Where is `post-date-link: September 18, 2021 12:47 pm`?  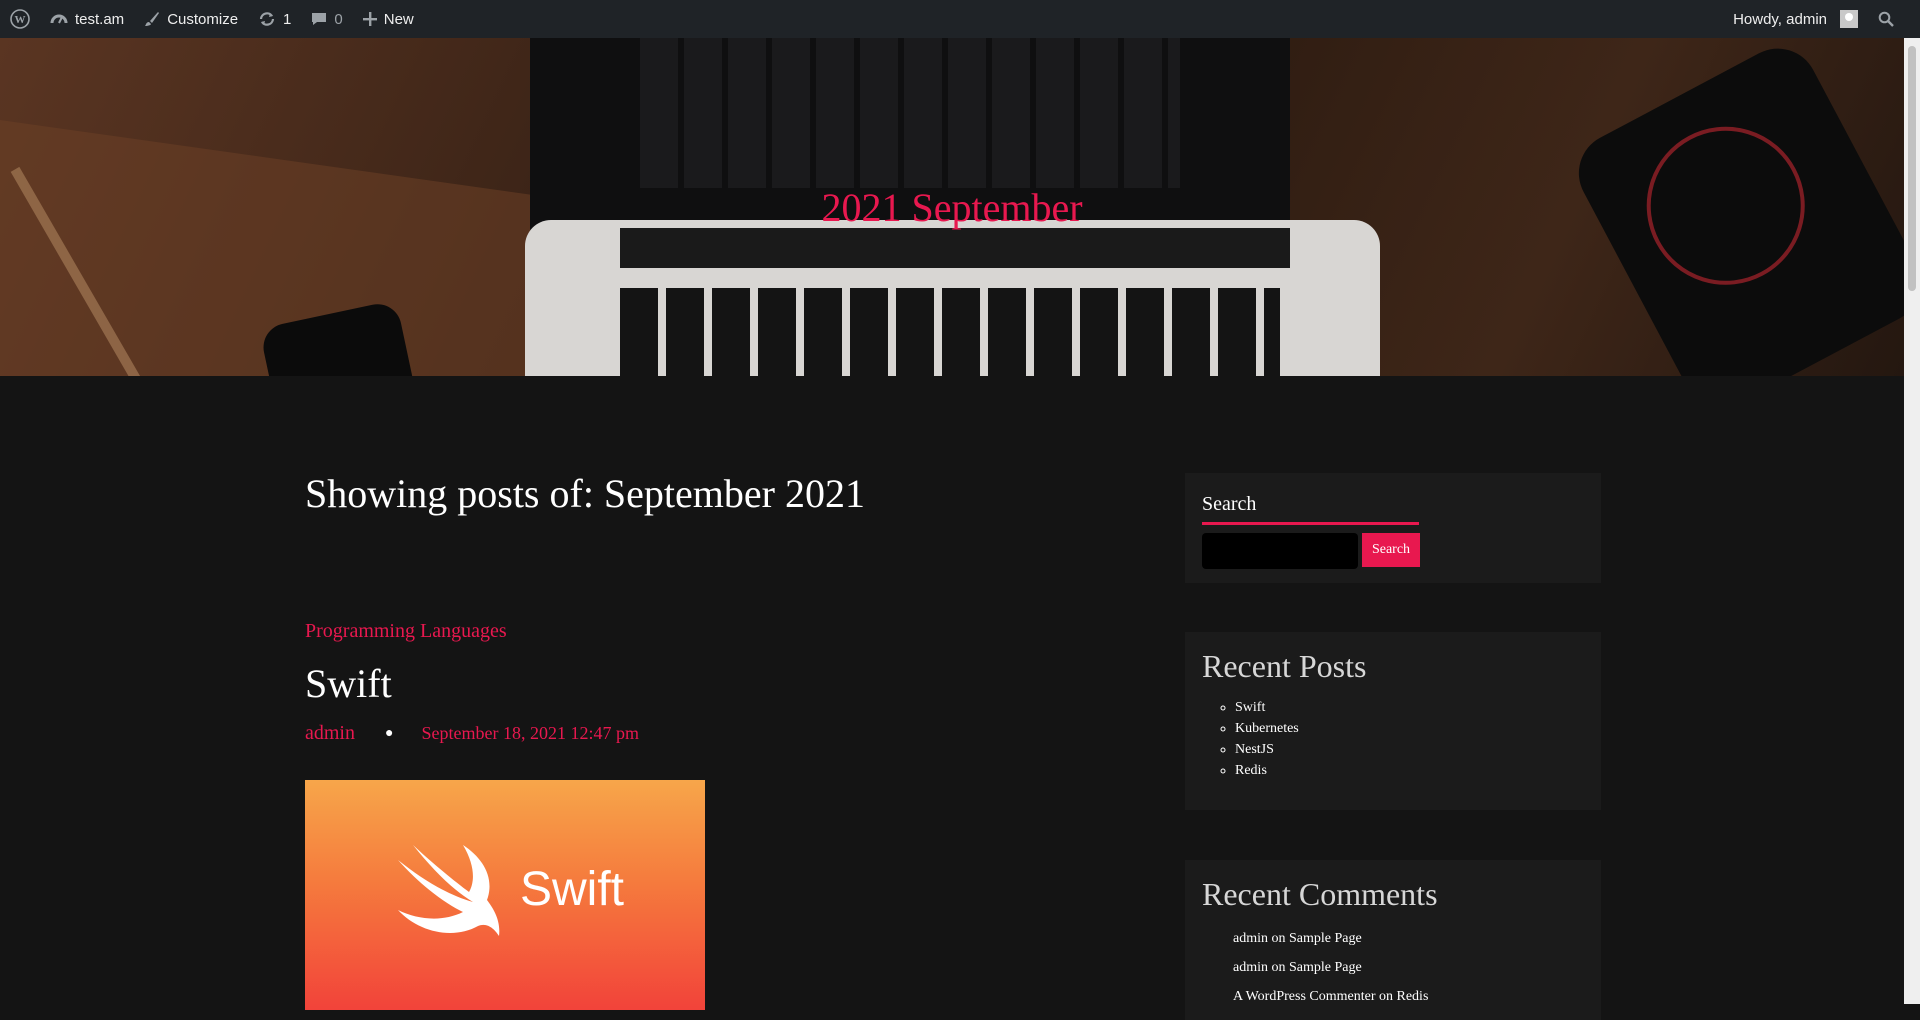
post-date-link: September 18, 2021 12:47 pm is located at coordinates (529, 733).